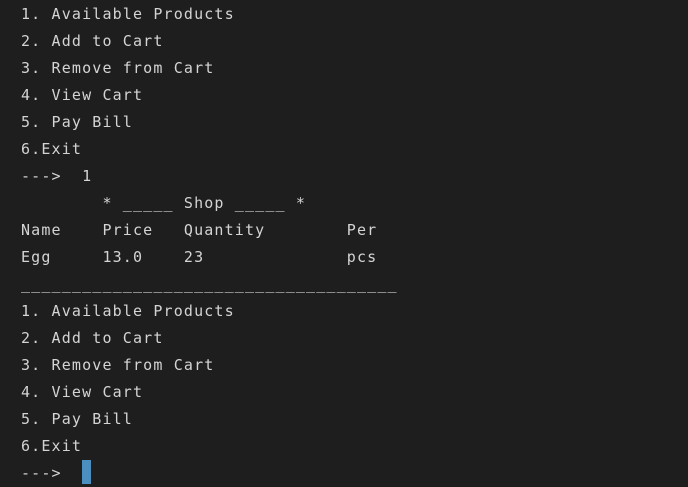 The height and width of the screenshot is (487, 688). What do you see at coordinates (199, 257) in the screenshot?
I see `products-table-row: Egg 13.0 23 pcs` at bounding box center [199, 257].